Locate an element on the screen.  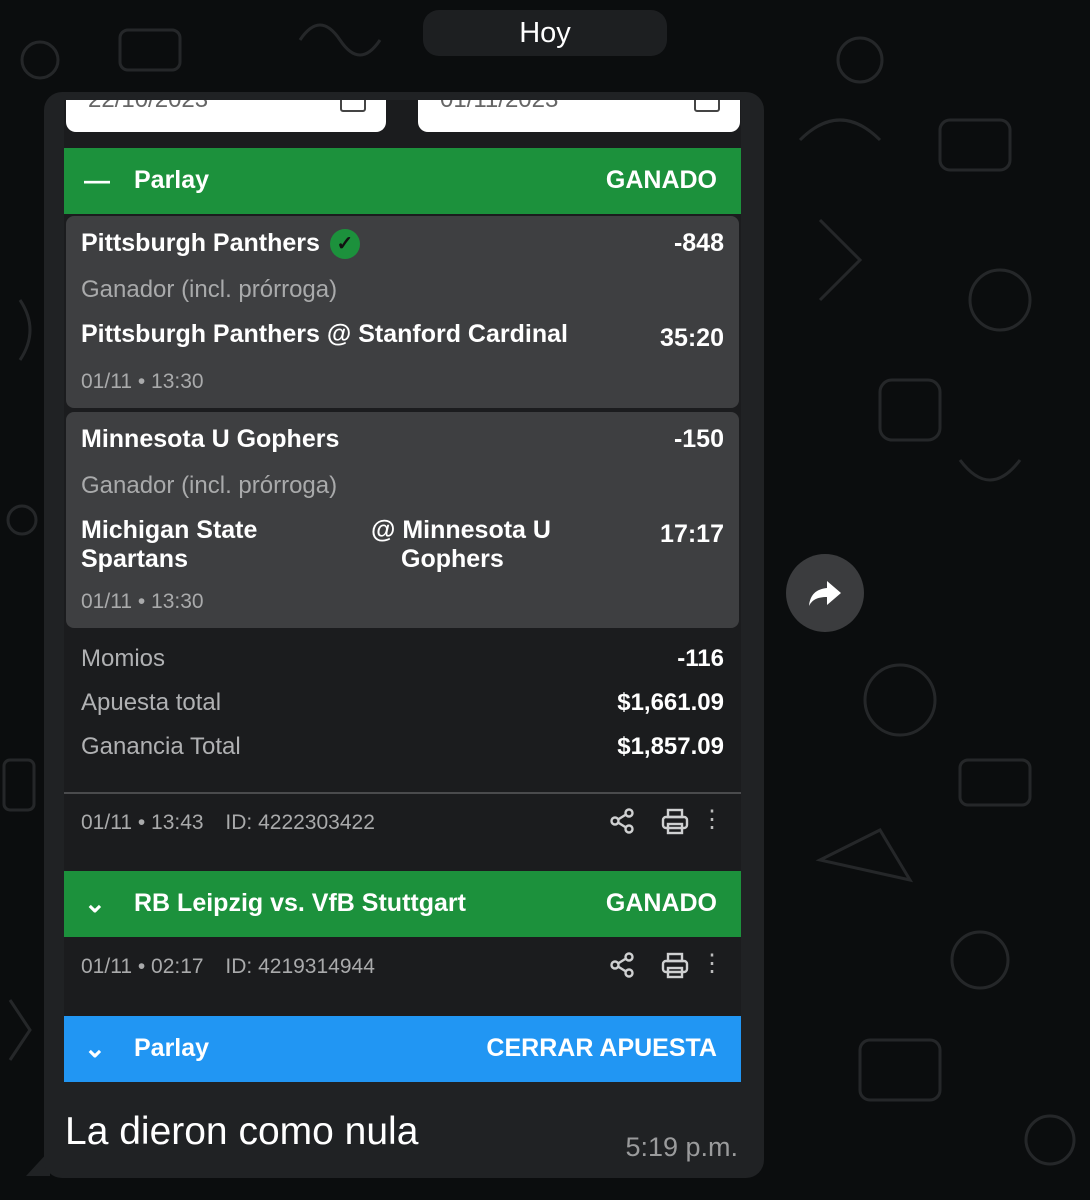
date-divider: Hoy is located at coordinates (545, 33).